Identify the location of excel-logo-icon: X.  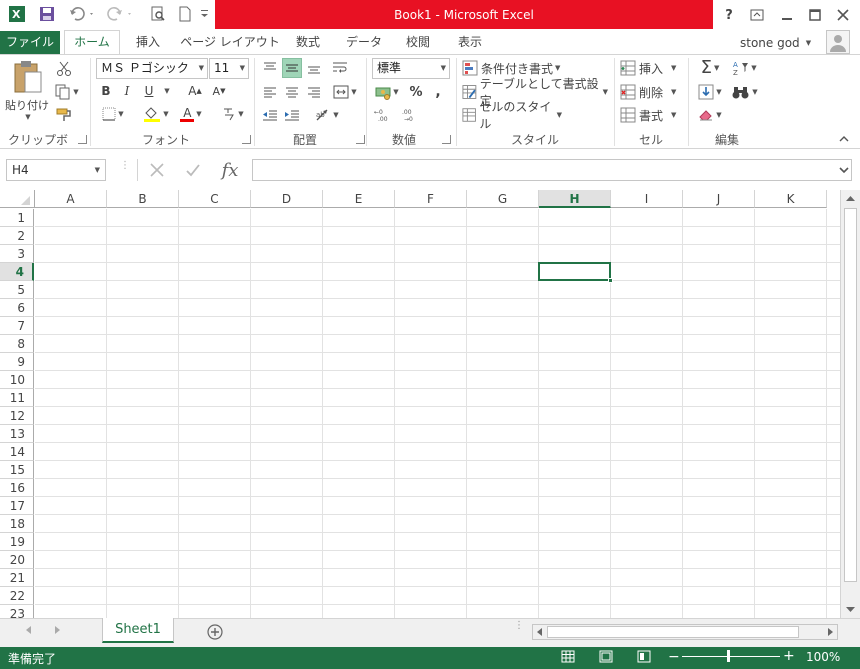
(17, 14).